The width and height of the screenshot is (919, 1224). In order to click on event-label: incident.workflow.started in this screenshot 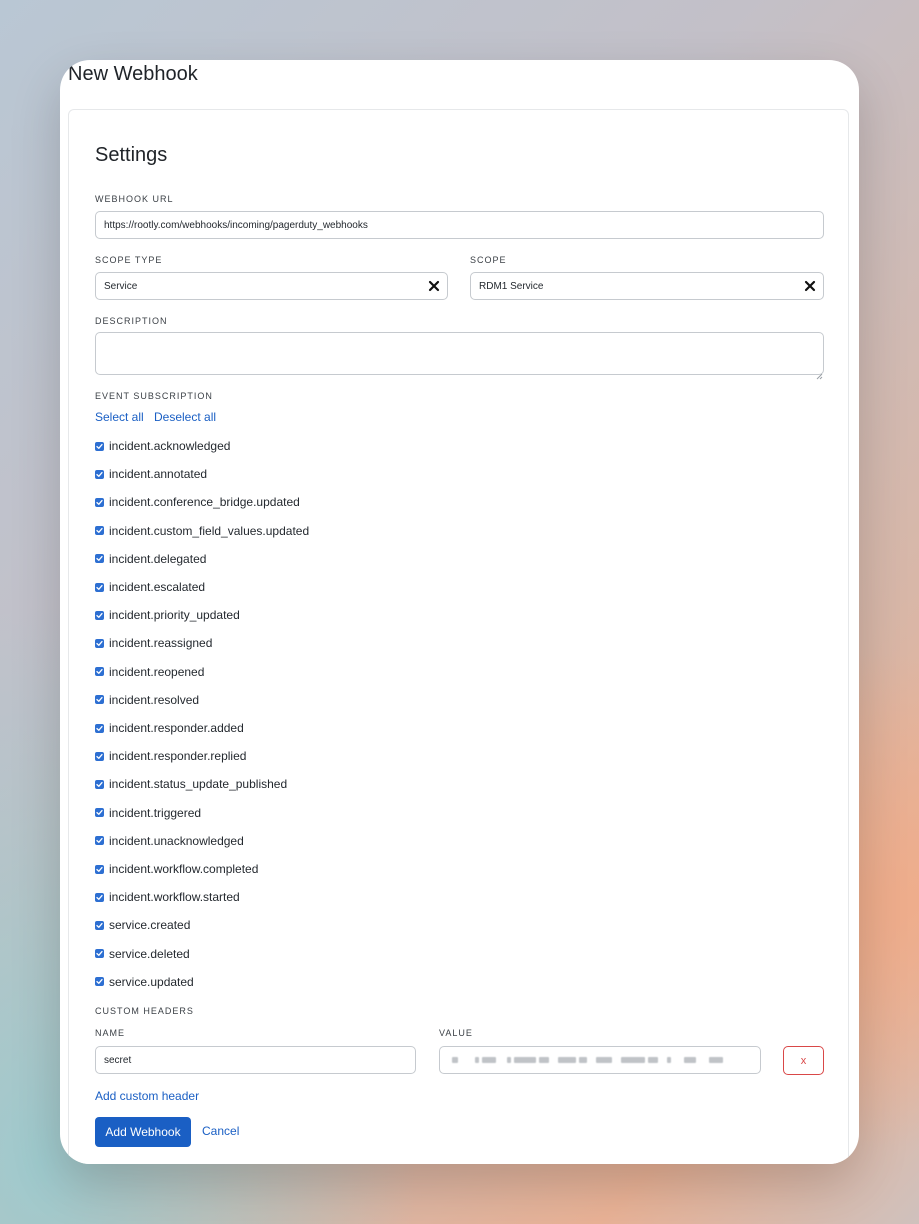, I will do `click(174, 897)`.